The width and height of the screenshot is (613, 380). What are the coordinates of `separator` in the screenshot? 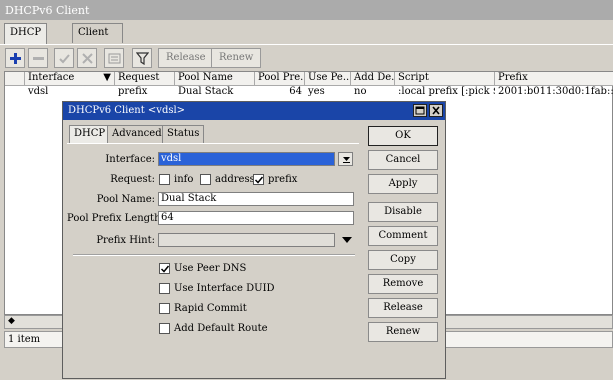 It's located at (214, 255).